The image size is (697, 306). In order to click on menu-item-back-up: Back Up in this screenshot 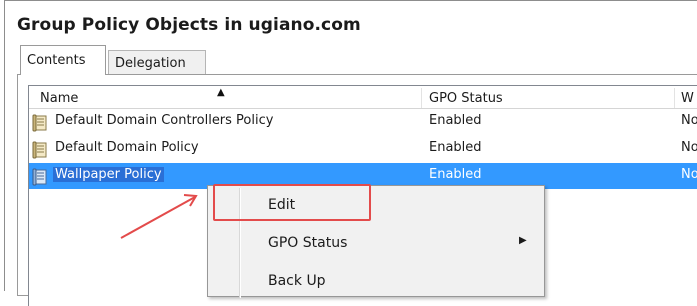, I will do `click(375, 280)`.